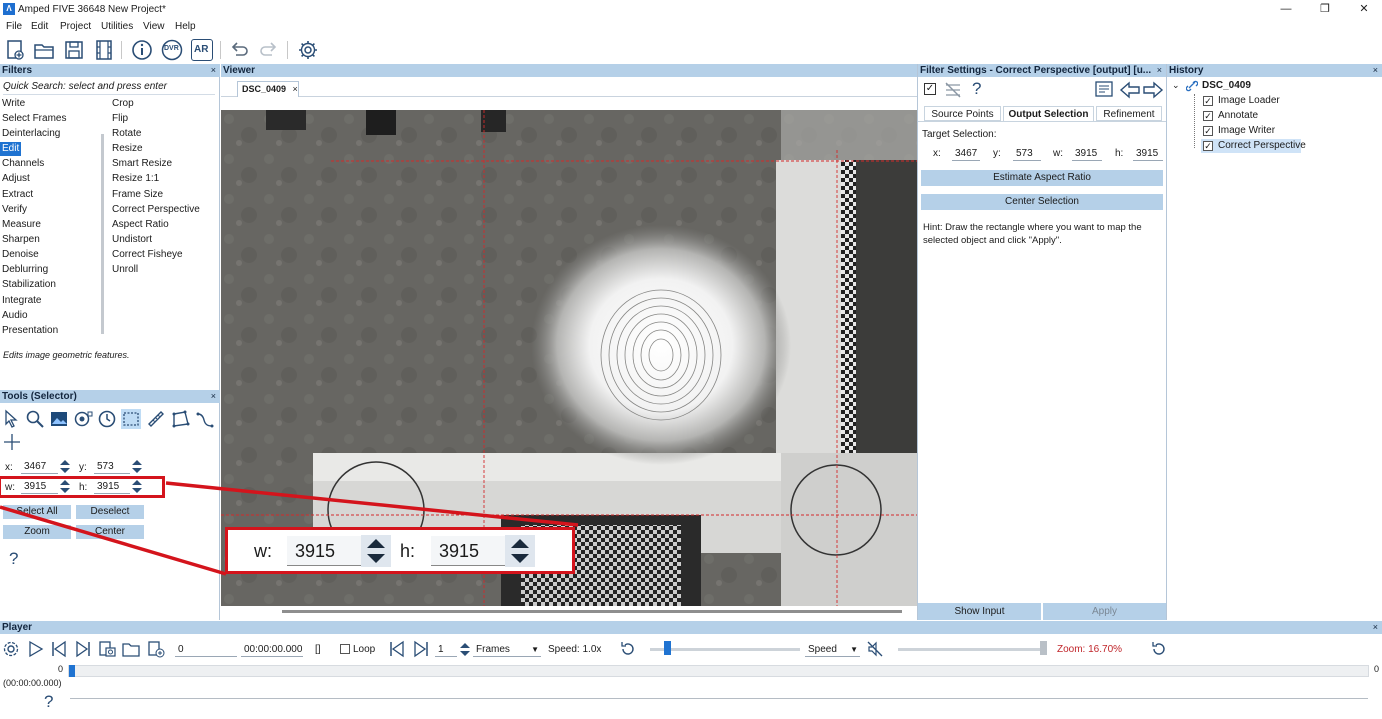  Describe the element at coordinates (140, 225) in the screenshot. I see `filter-item-aspect-ratio: Aspect Ratio` at that location.